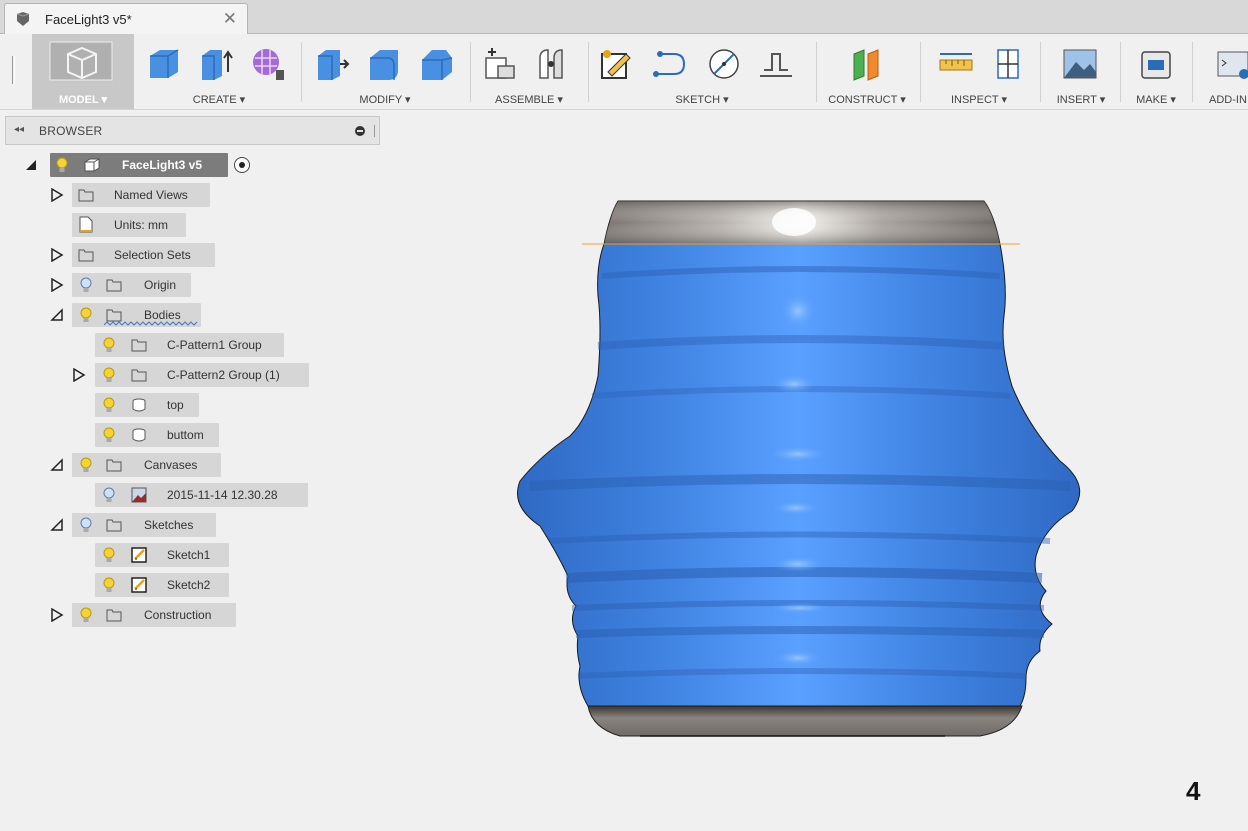 The height and width of the screenshot is (831, 1248). Describe the element at coordinates (19, 129) in the screenshot. I see `collapse-browser-icon: ◂◂` at that location.